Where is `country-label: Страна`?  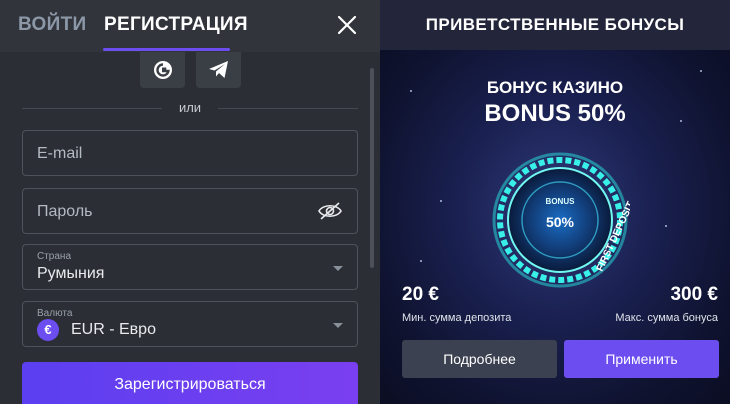 country-label: Страна is located at coordinates (54, 256).